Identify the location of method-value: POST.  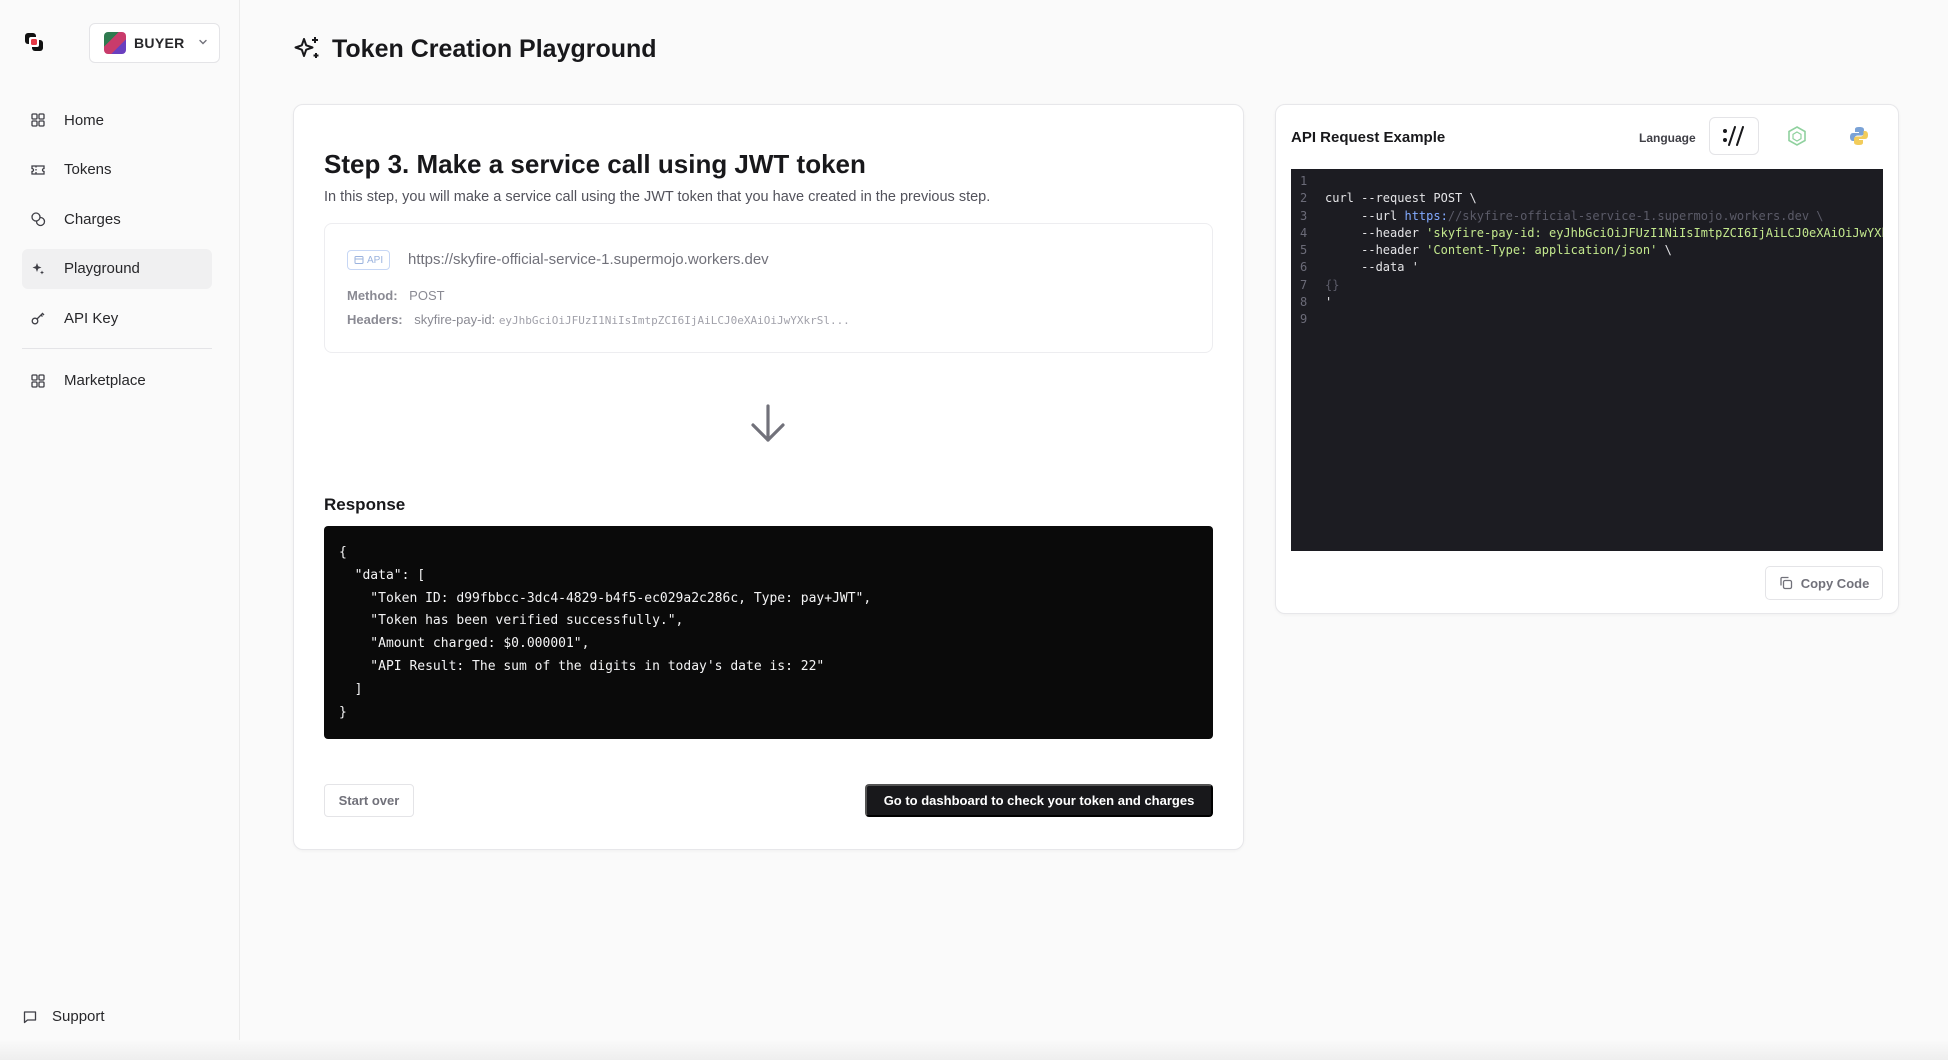
(427, 295).